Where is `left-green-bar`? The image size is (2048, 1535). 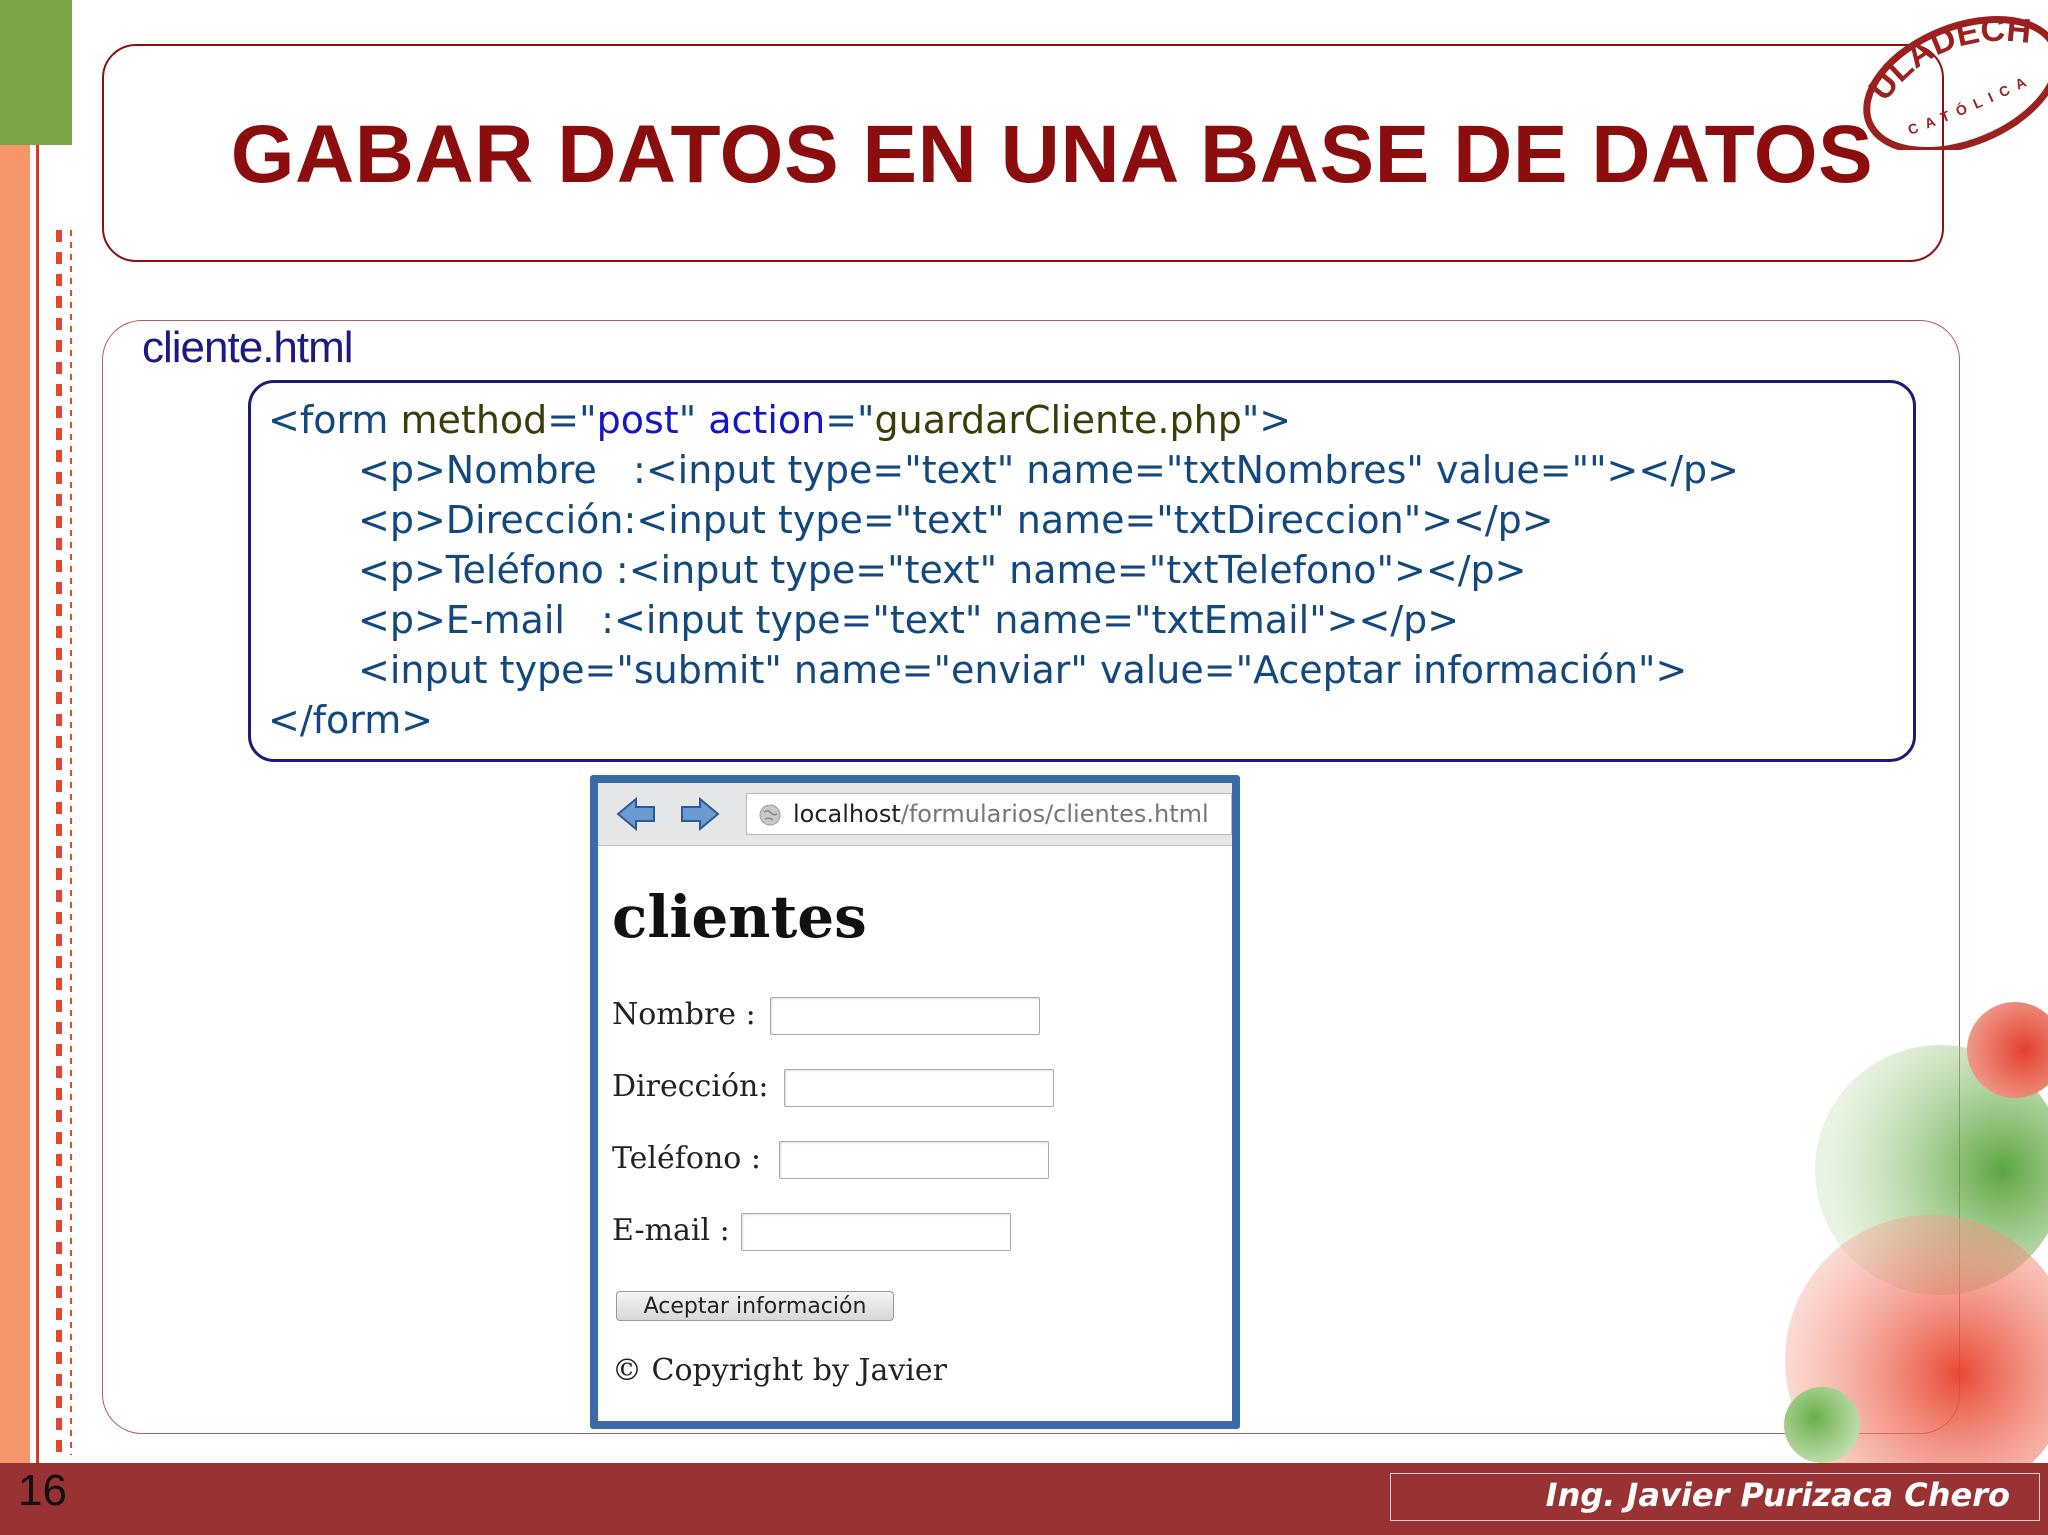 left-green-bar is located at coordinates (36, 72).